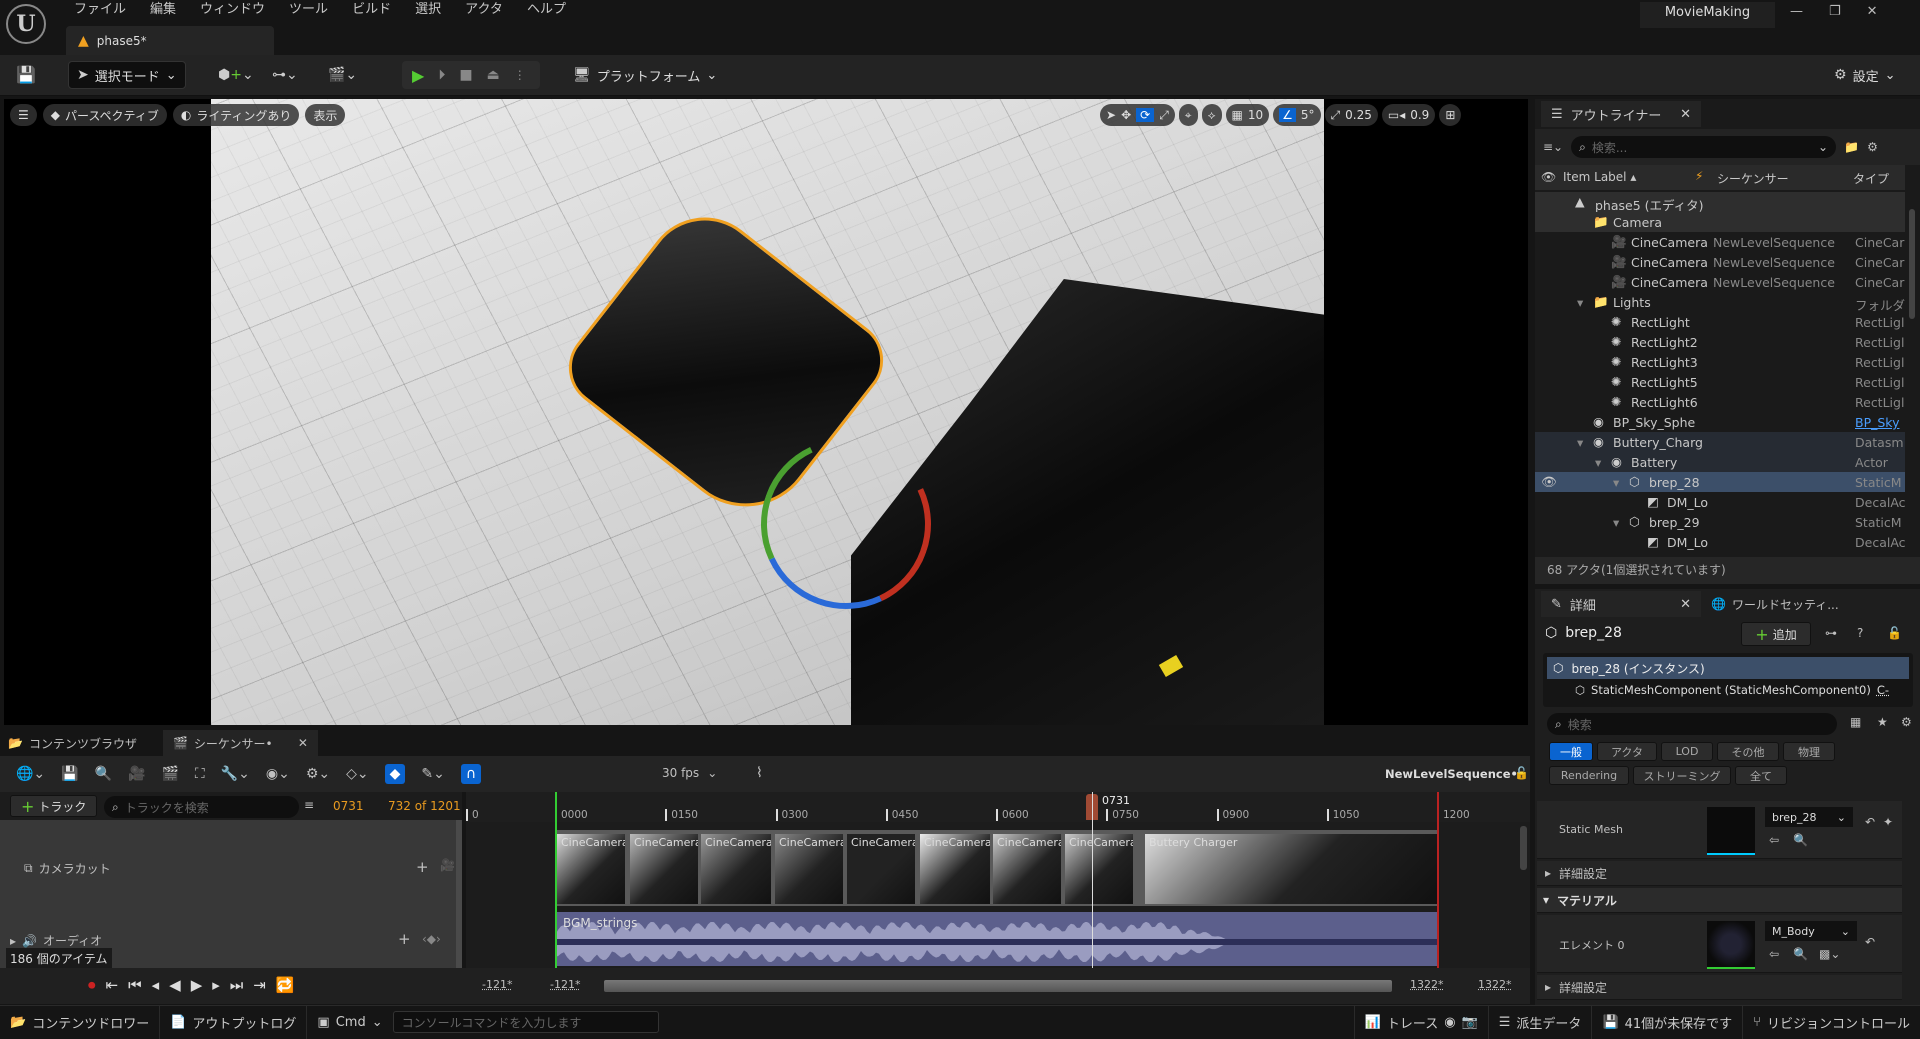 The image size is (1920, 1039). Describe the element at coordinates (432, 774) in the screenshot. I see `pen-icon: ✎⌄` at that location.